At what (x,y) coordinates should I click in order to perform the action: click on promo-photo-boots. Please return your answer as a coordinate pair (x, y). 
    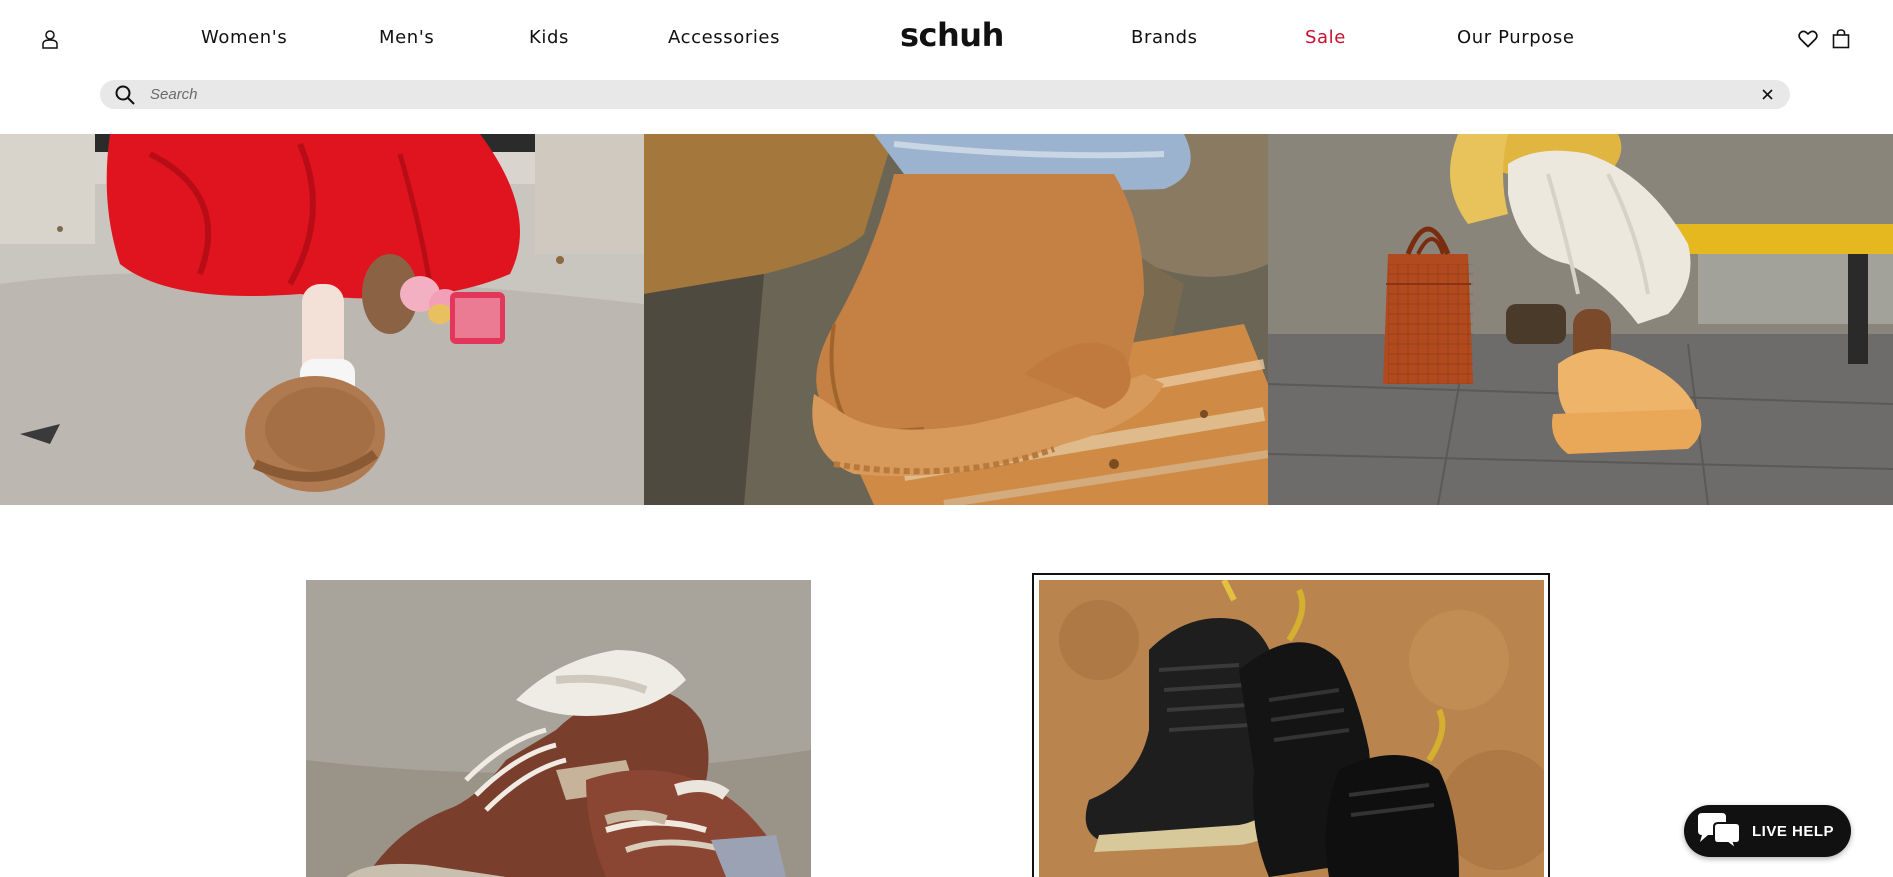
    Looking at the image, I should click on (1291, 728).